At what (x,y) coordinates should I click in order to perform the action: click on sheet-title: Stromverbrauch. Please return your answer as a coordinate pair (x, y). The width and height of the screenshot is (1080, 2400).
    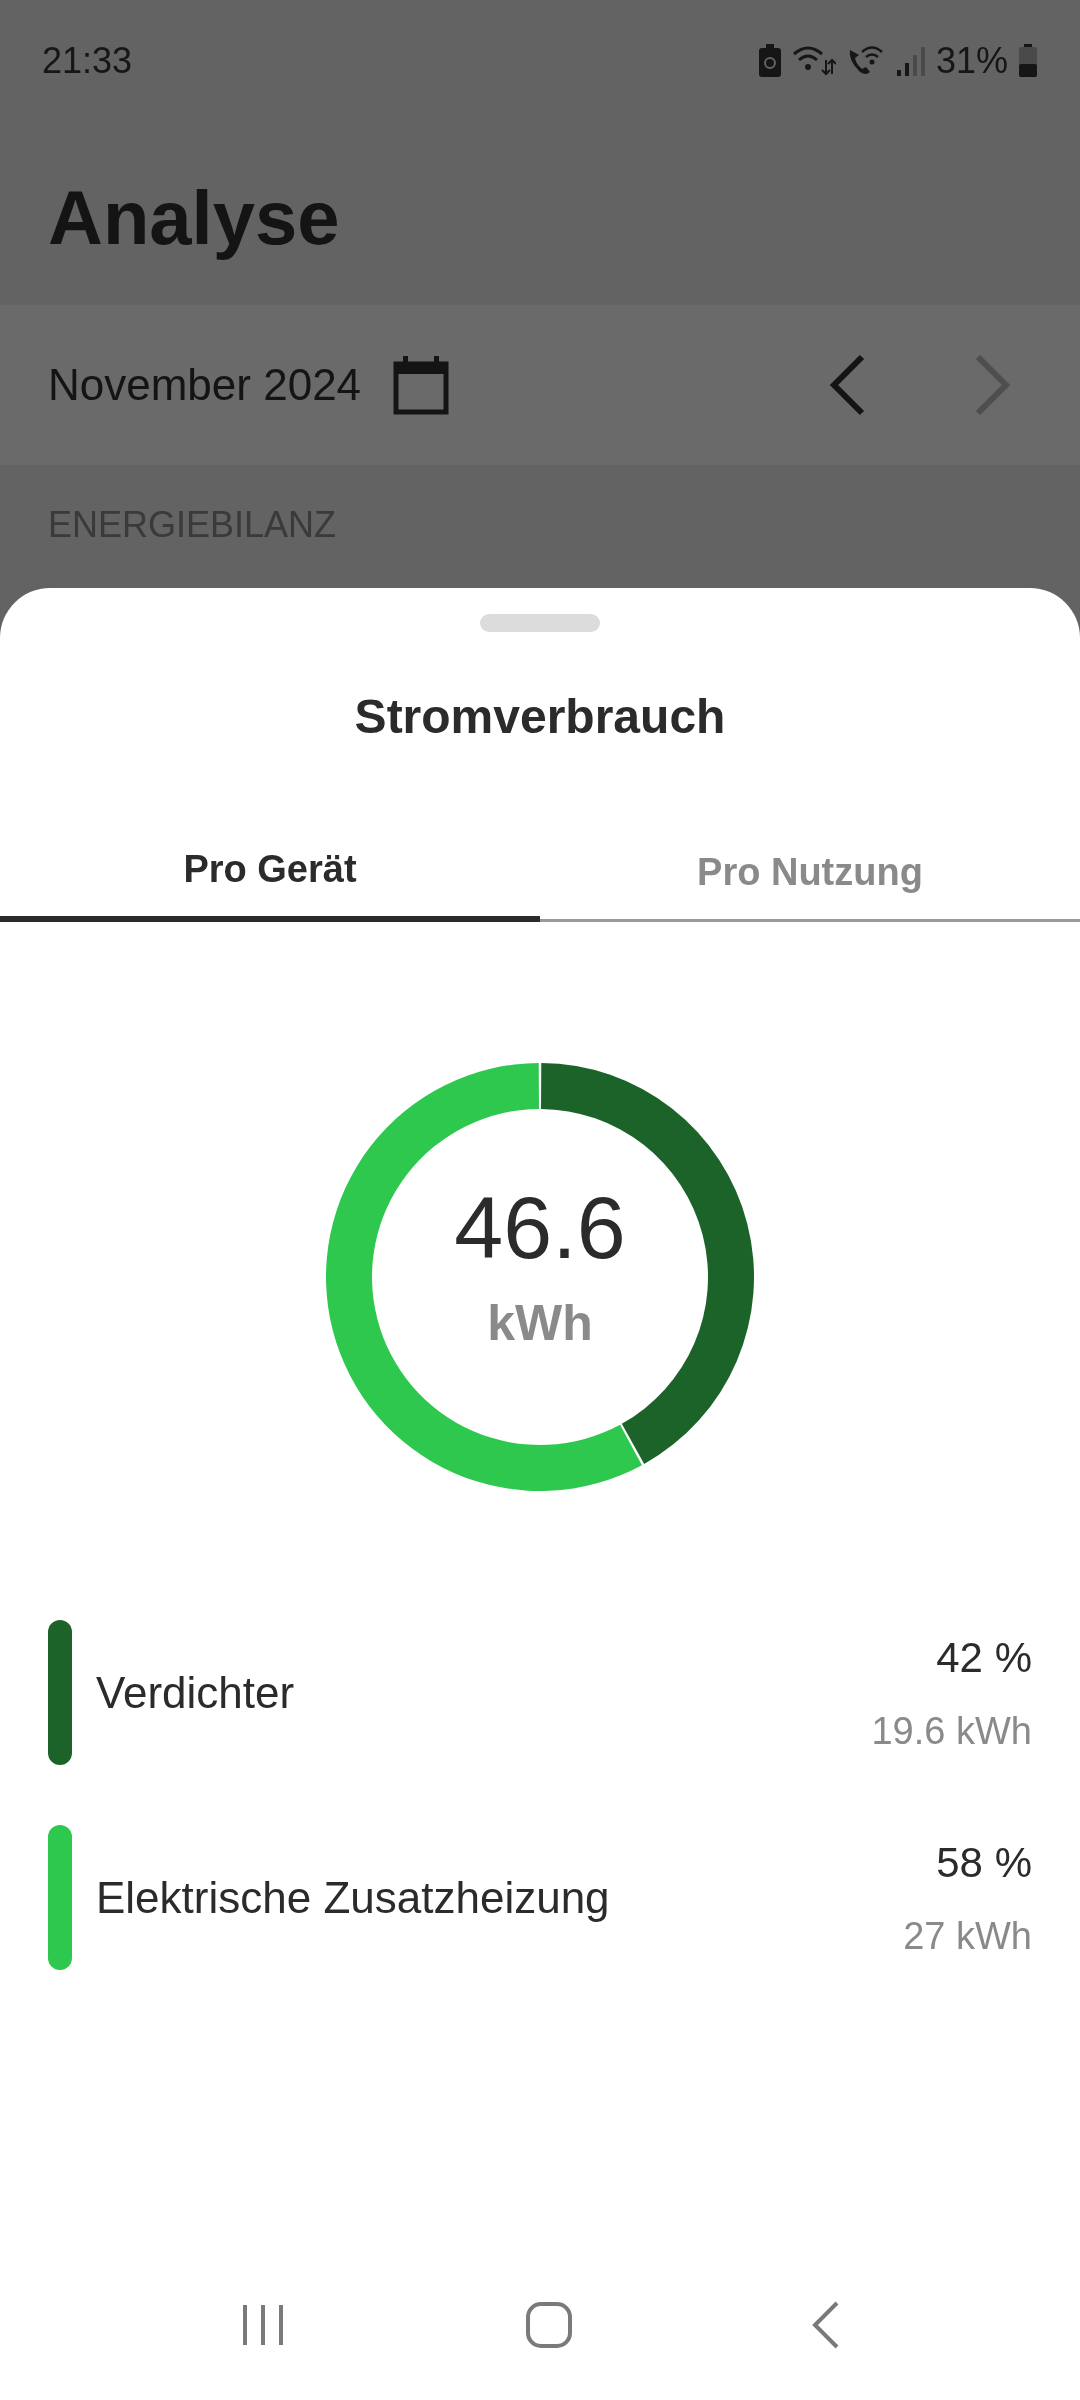
    Looking at the image, I should click on (540, 717).